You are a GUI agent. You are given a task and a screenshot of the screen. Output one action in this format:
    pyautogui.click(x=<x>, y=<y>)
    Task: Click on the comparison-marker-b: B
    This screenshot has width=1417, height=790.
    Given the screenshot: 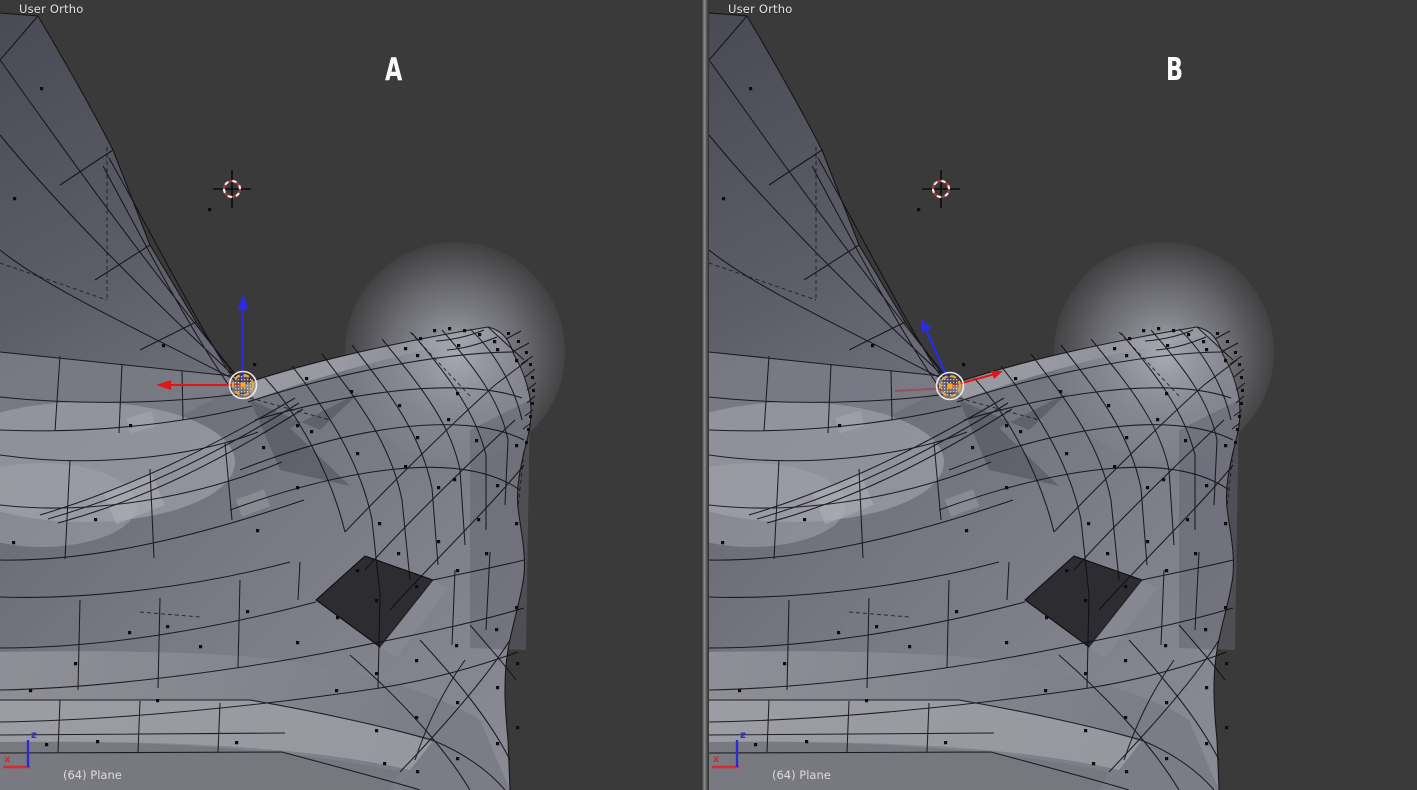 What is the action you would take?
    pyautogui.click(x=1175, y=70)
    